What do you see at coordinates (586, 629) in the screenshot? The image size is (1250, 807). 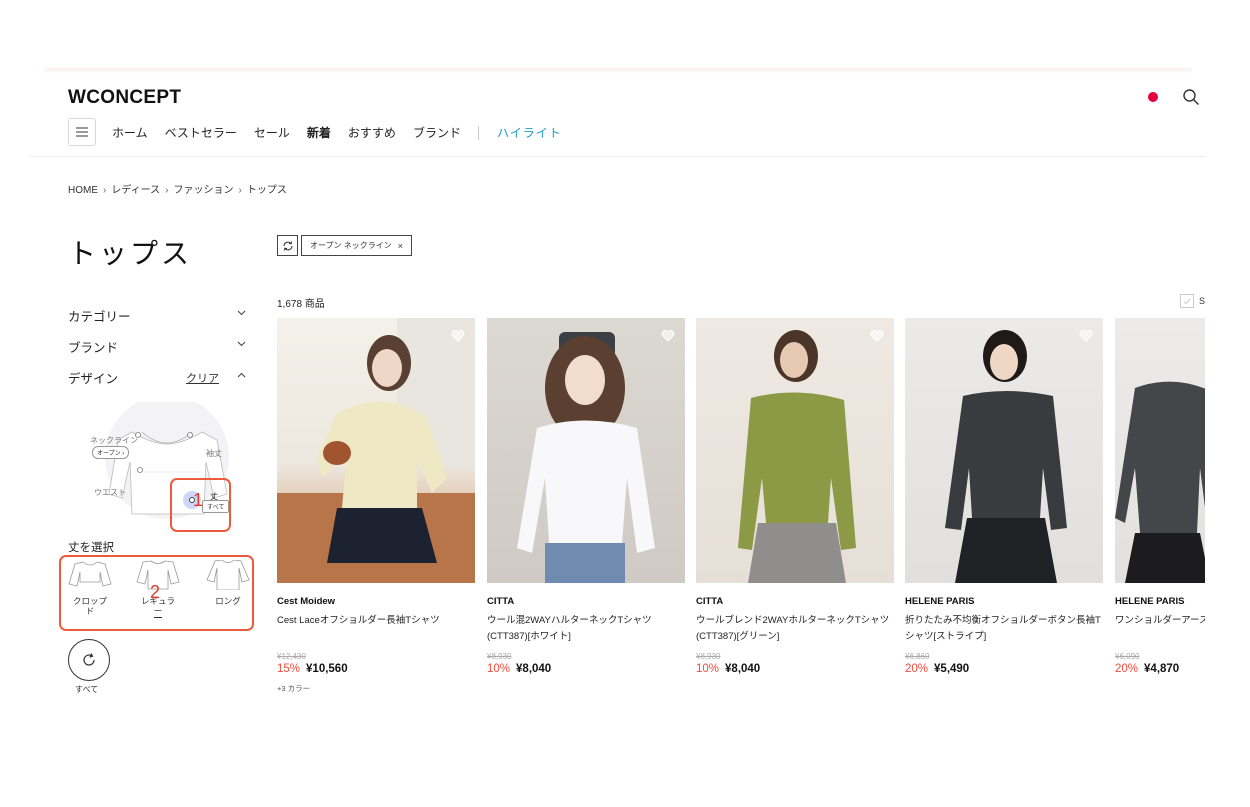 I see `product-name: ウール混2WAYハルターネックTシャツ(CTT387)[ホワイト]` at bounding box center [586, 629].